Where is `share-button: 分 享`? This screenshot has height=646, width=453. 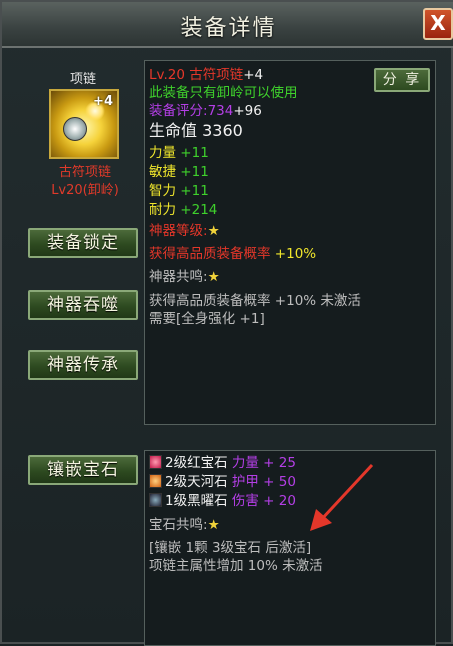 share-button: 分 享 is located at coordinates (402, 80).